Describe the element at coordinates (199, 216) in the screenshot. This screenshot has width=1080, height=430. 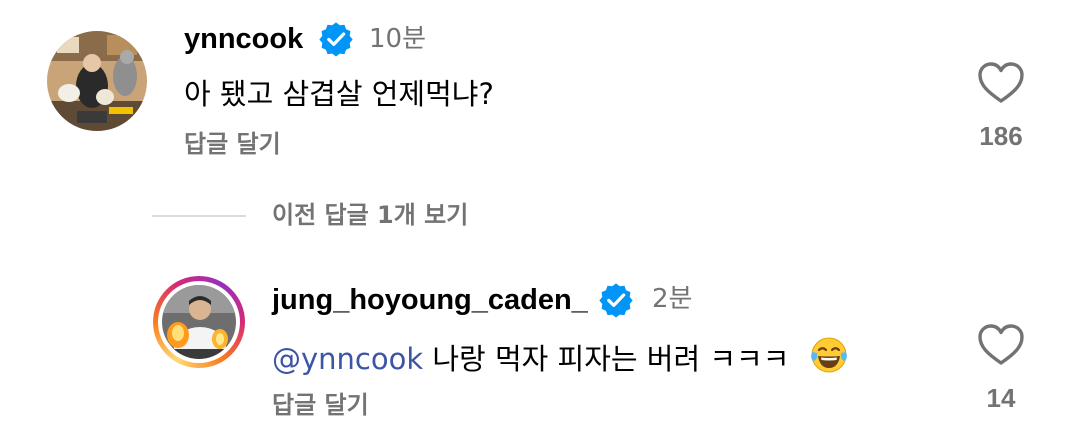
I see `divider-line` at that location.